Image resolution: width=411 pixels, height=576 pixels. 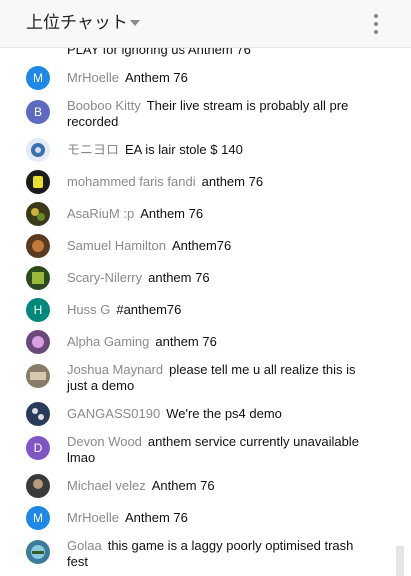 What do you see at coordinates (104, 277) in the screenshot?
I see `message-author: Scary-Nilerry` at bounding box center [104, 277].